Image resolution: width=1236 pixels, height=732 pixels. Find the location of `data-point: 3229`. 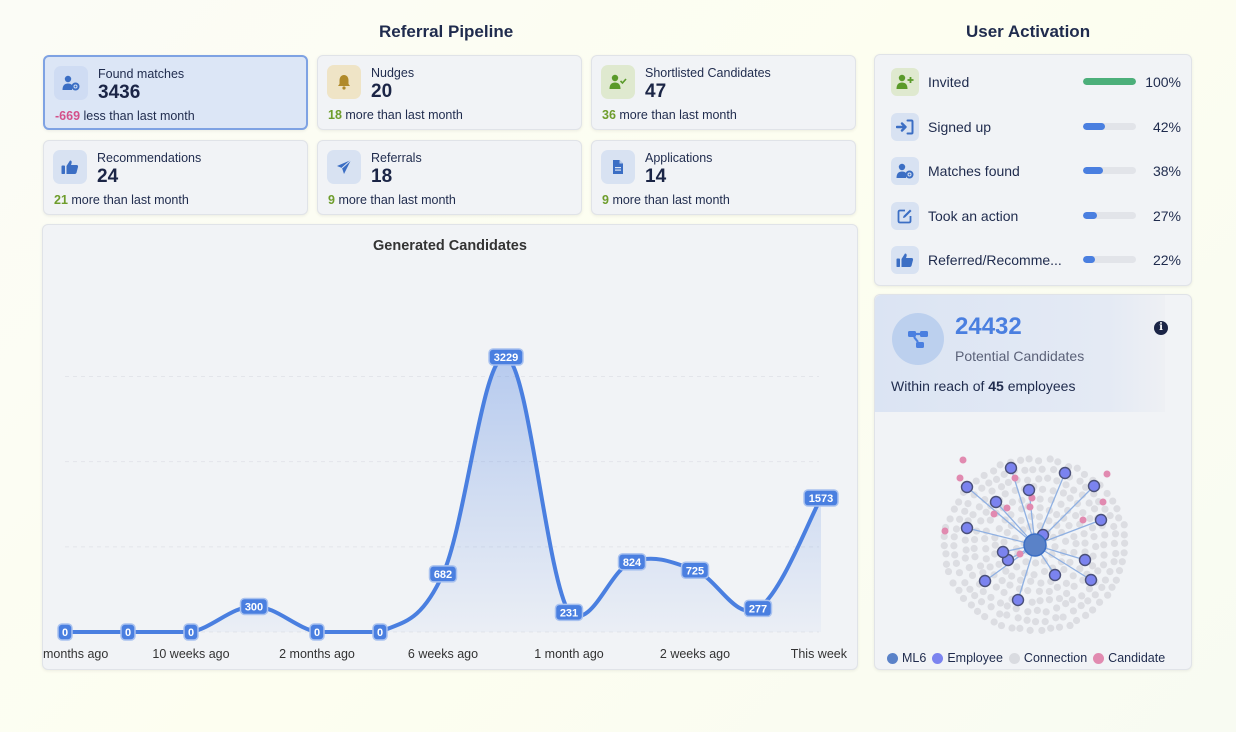

data-point: 3229 is located at coordinates (506, 357).